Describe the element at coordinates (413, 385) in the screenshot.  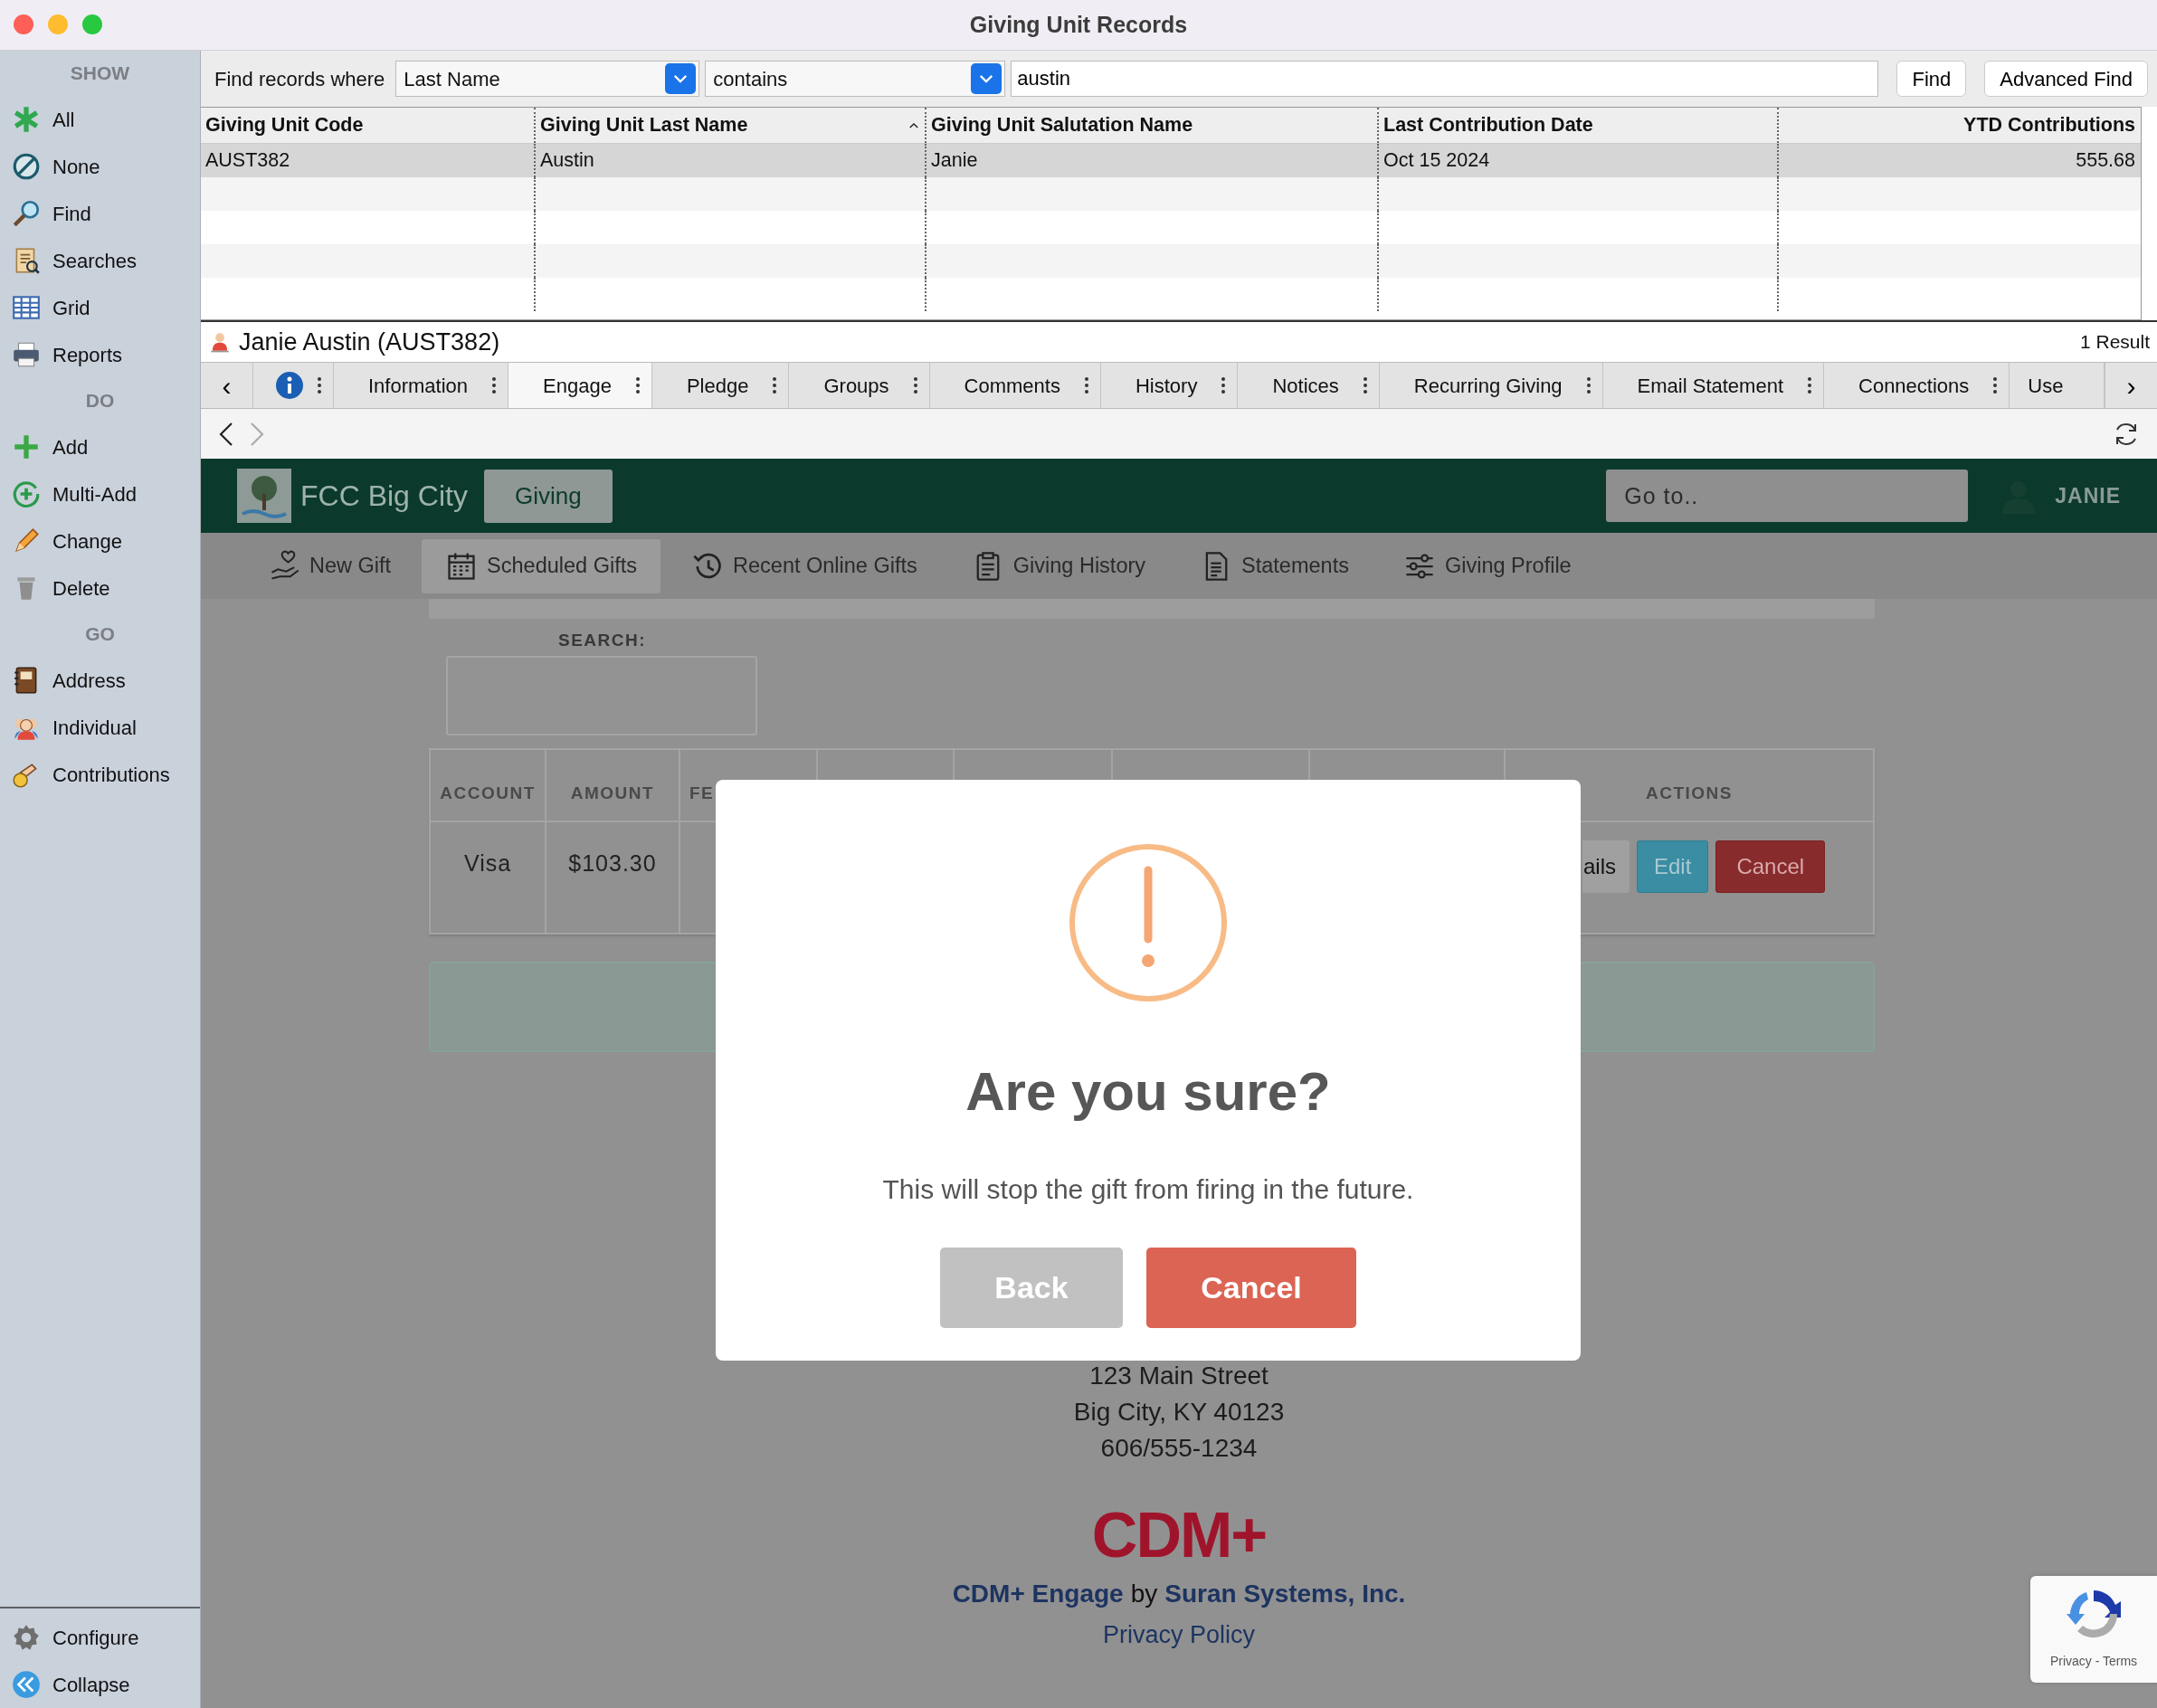
I see `tab: Information` at that location.